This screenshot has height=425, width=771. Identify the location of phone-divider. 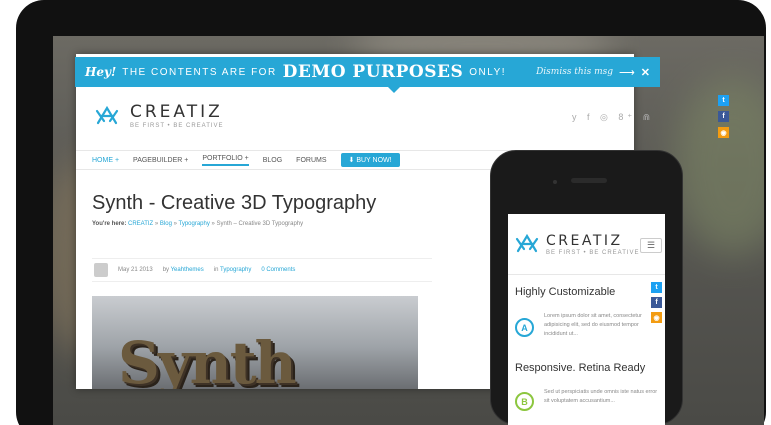
(586, 274).